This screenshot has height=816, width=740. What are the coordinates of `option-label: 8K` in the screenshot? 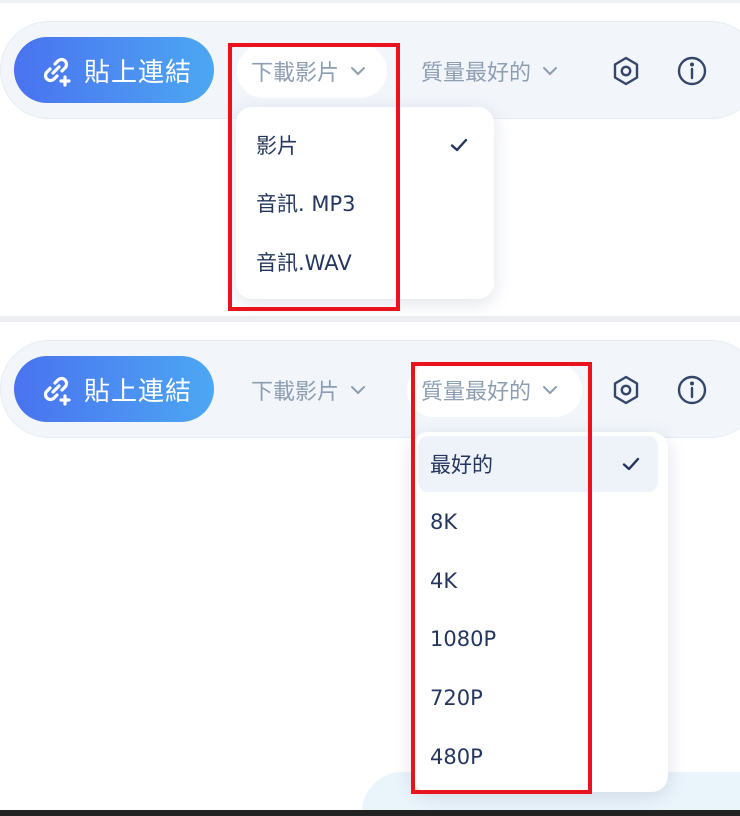 It's located at (444, 522).